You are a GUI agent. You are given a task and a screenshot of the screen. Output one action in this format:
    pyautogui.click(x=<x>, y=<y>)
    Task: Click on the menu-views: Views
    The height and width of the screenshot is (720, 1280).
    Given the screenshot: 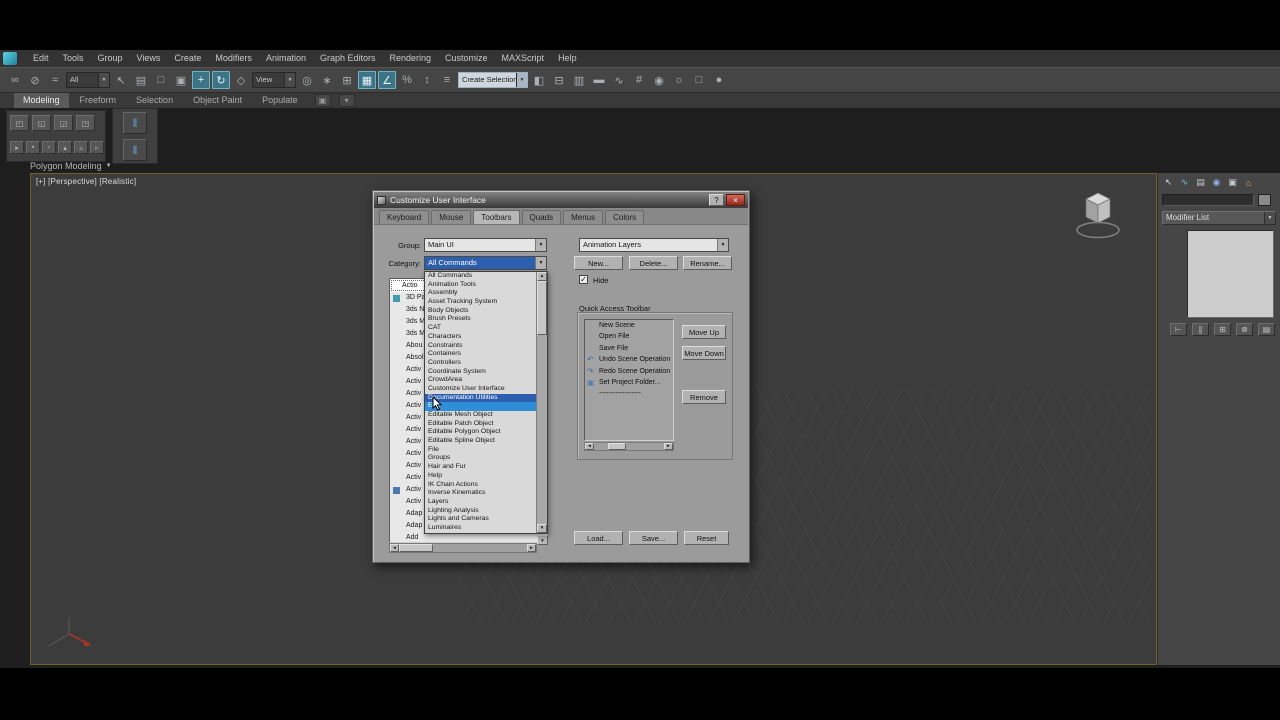 What is the action you would take?
    pyautogui.click(x=149, y=58)
    